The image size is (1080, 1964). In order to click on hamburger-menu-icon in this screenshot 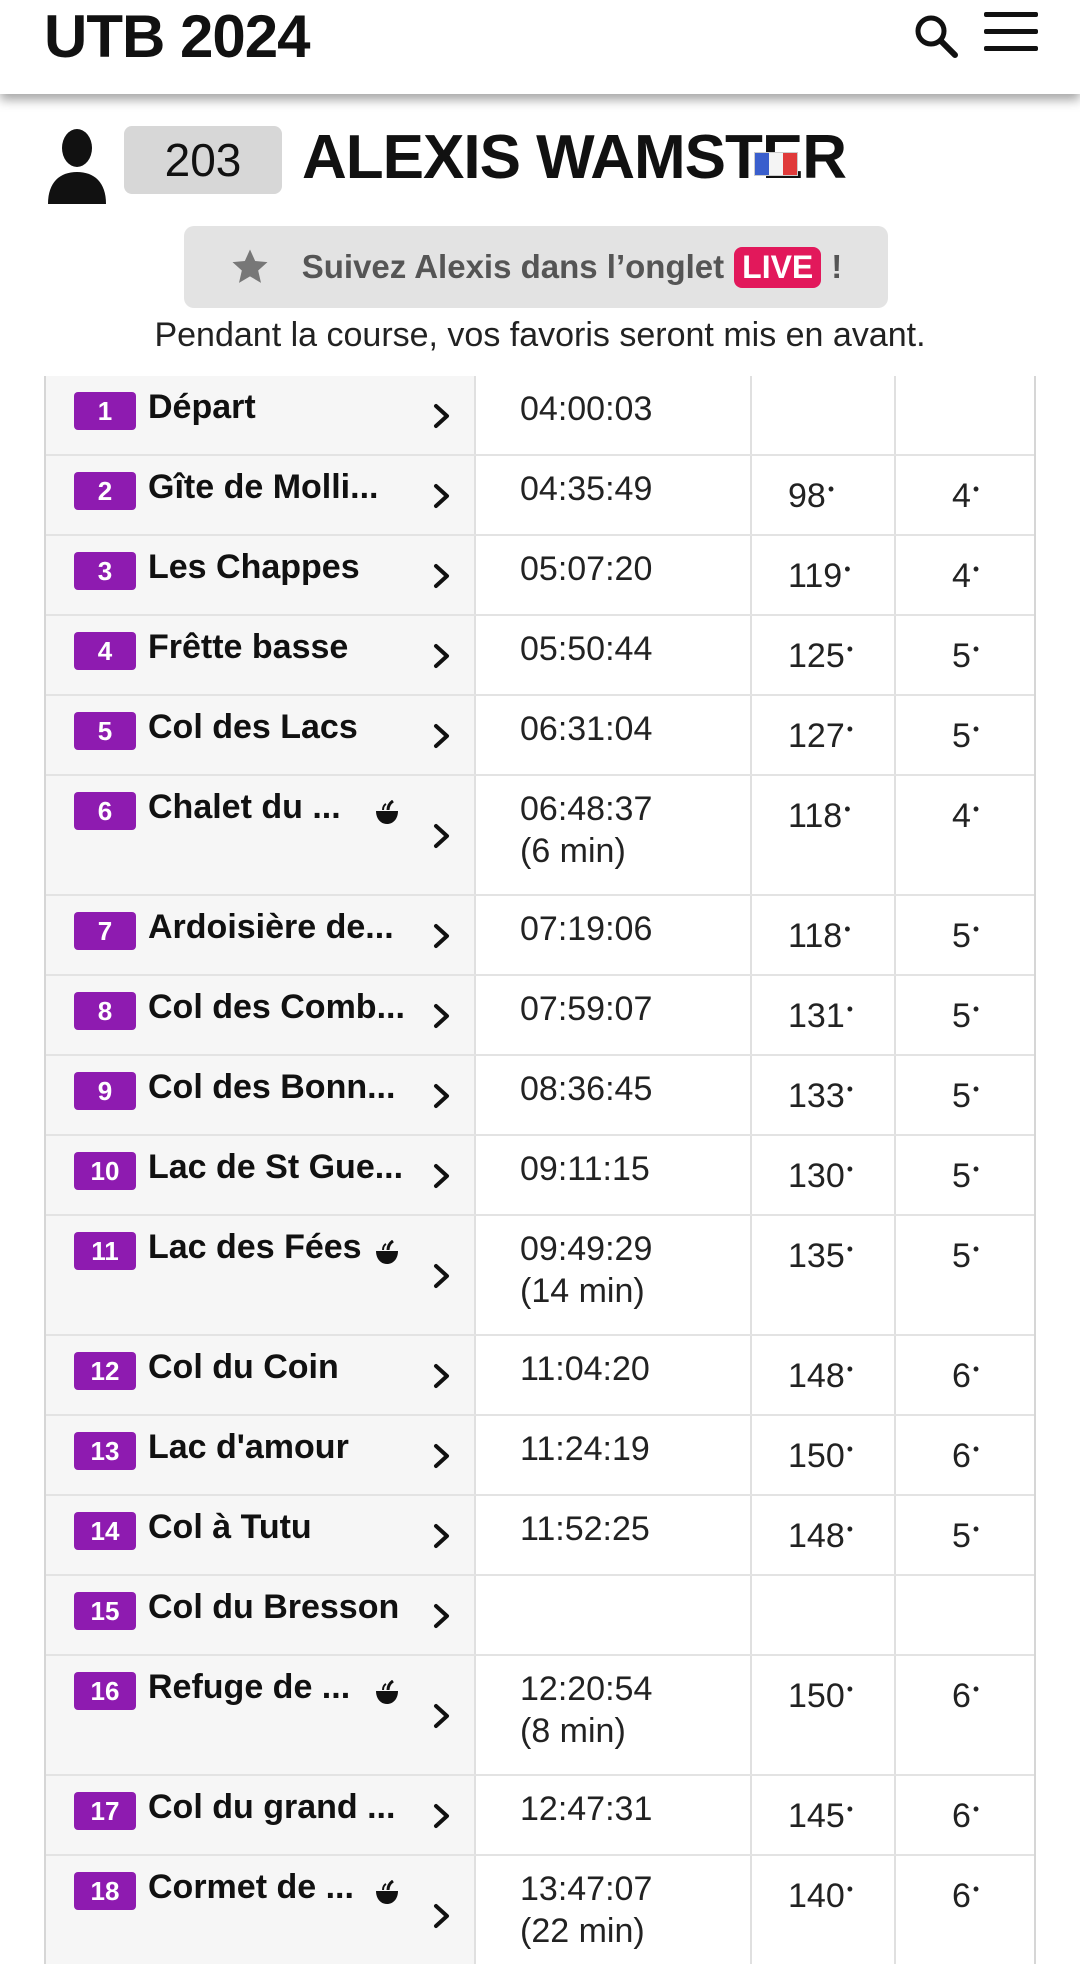, I will do `click(1011, 34)`.